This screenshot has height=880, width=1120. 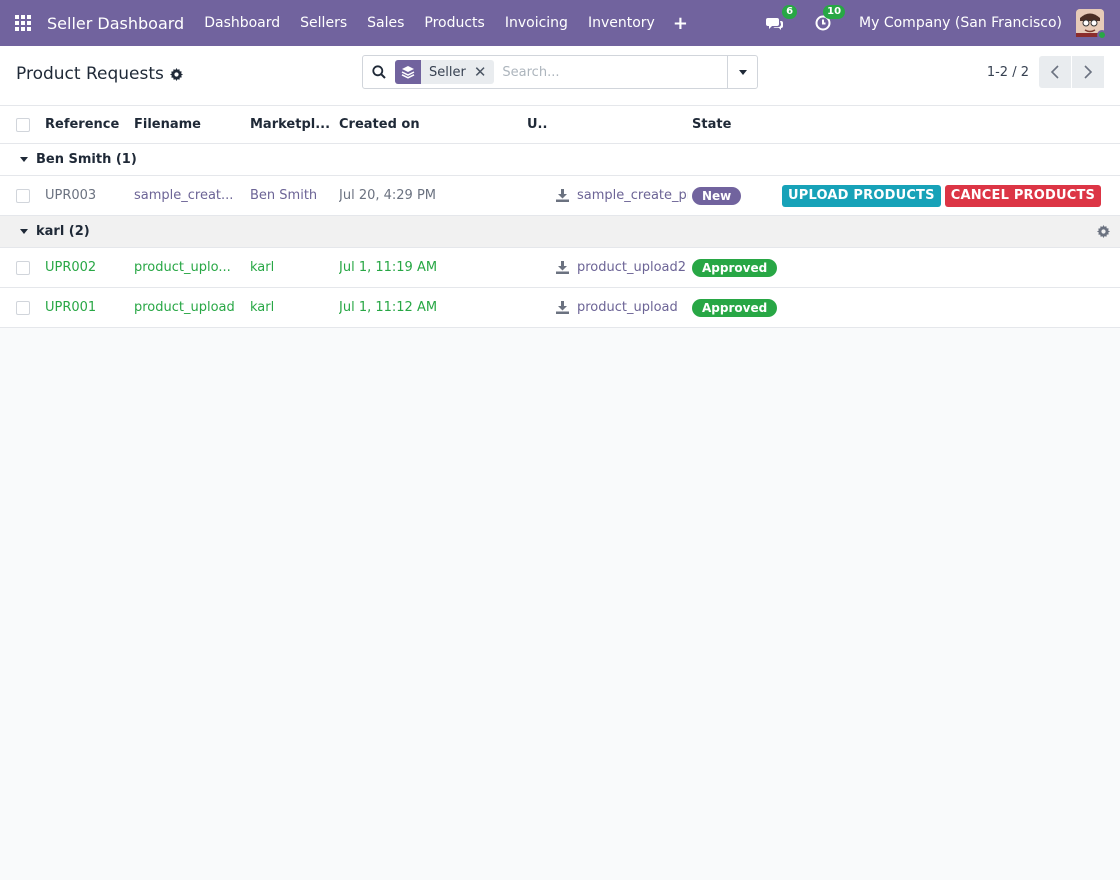 What do you see at coordinates (621, 23) in the screenshot?
I see `menu-inventory: Inventory` at bounding box center [621, 23].